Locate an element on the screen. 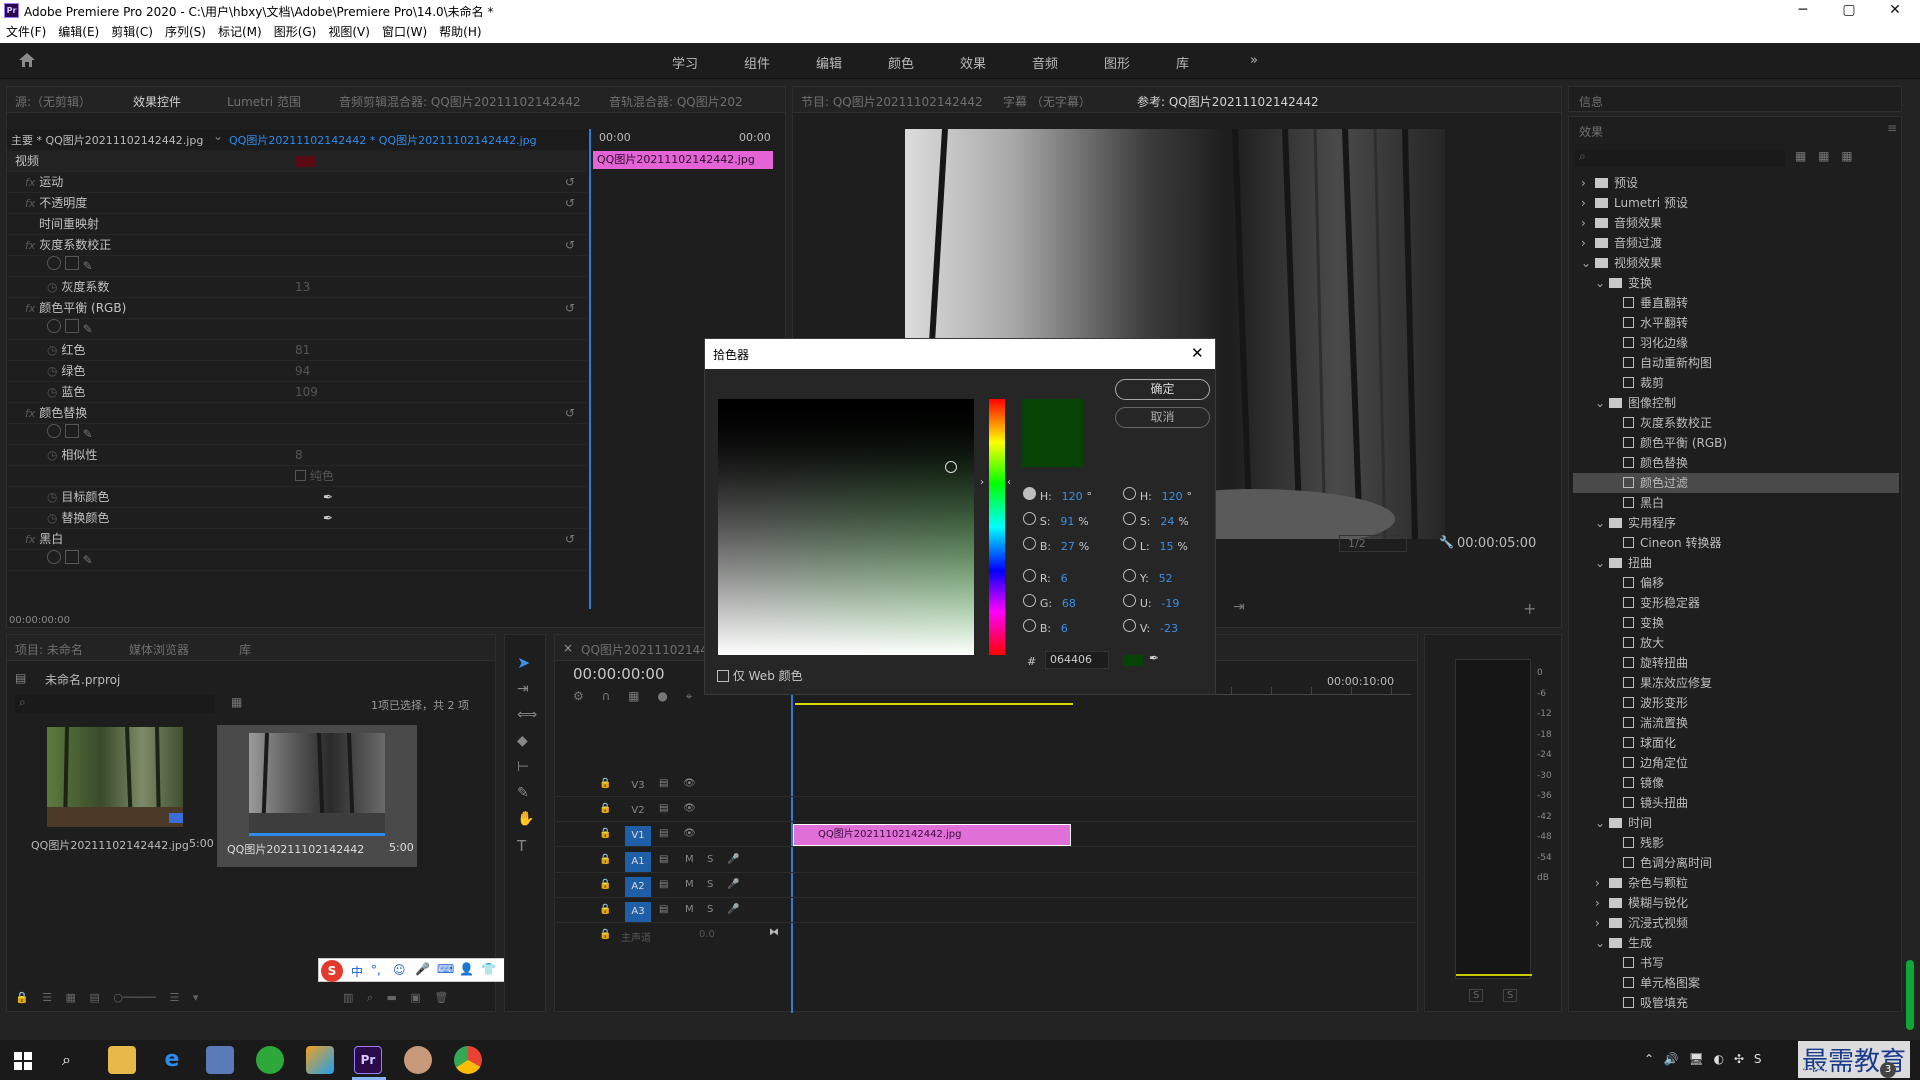 The image size is (1920, 1080). radio-rgb-b is located at coordinates (1029, 625).